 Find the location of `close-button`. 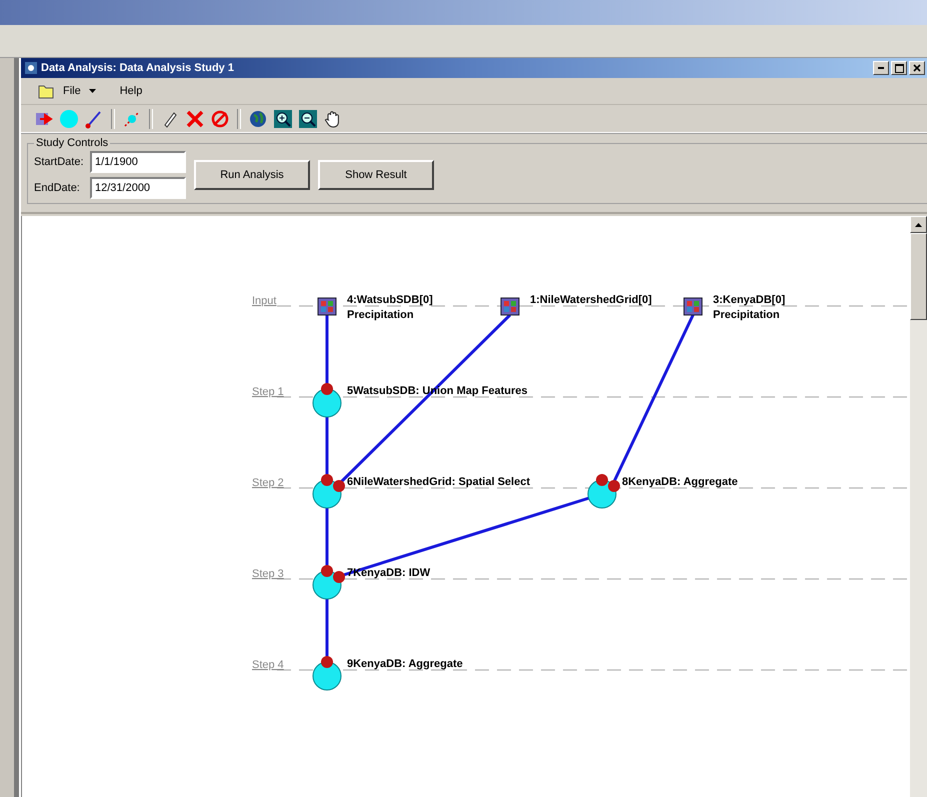

close-button is located at coordinates (917, 68).